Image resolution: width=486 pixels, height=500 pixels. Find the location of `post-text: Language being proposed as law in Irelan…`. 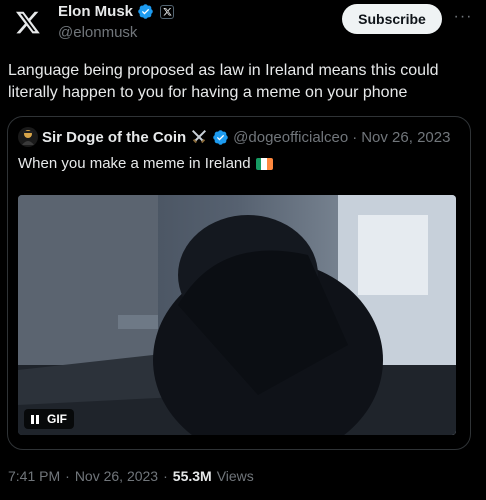

post-text: Language being proposed as law in Irelan… is located at coordinates (223, 81).